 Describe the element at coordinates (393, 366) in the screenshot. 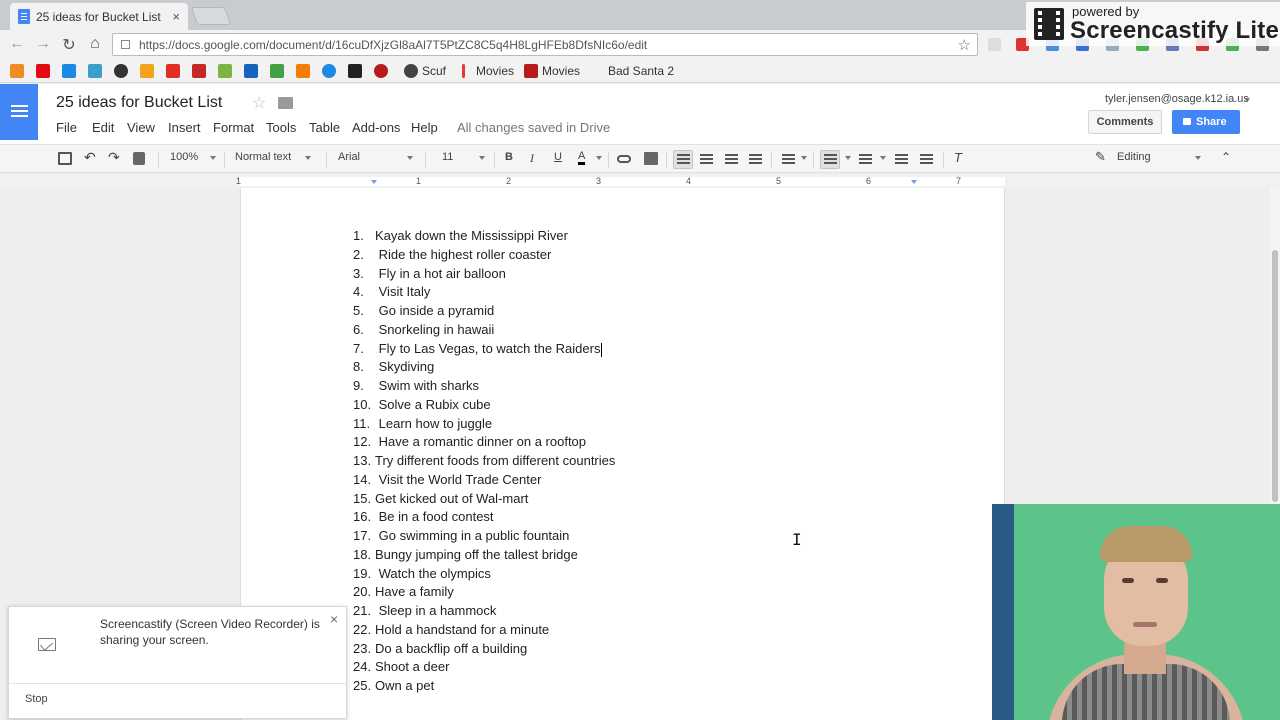

I see `list-item: 8. Skydiving` at that location.